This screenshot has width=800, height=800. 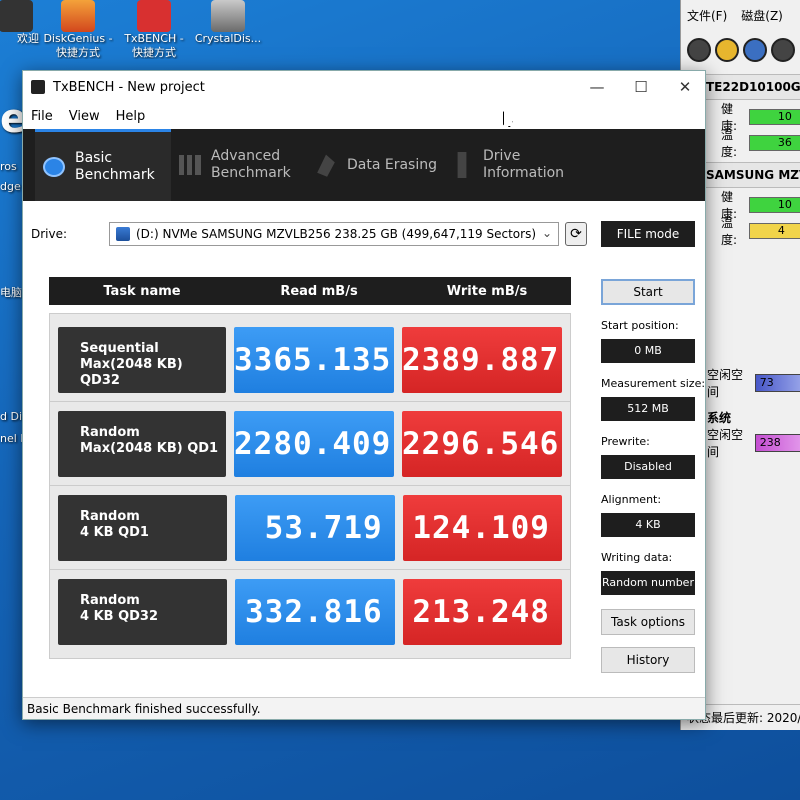 I want to click on status-bar: Basic Benchmark finished successfully., so click(x=364, y=708).